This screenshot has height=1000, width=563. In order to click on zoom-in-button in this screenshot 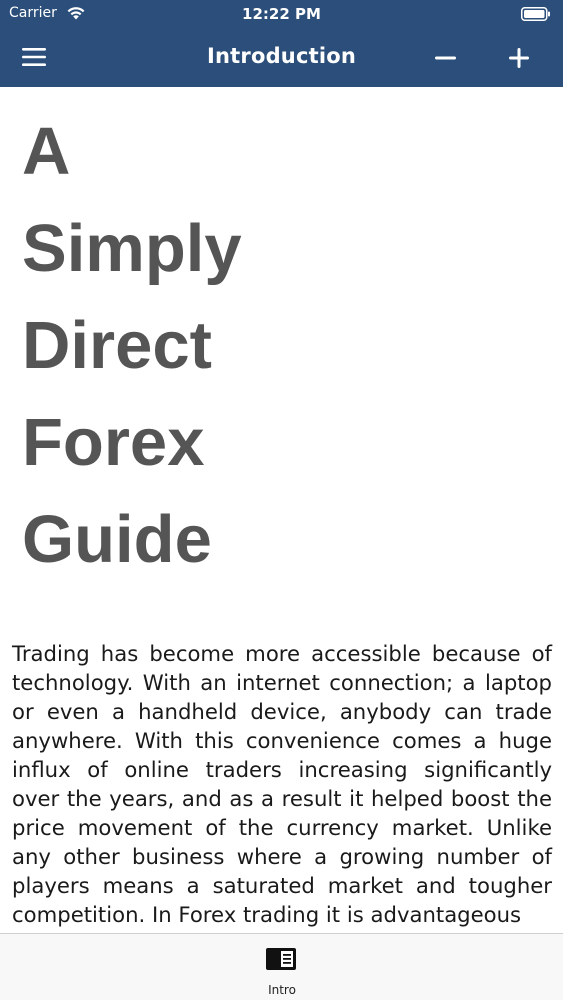, I will do `click(519, 58)`.